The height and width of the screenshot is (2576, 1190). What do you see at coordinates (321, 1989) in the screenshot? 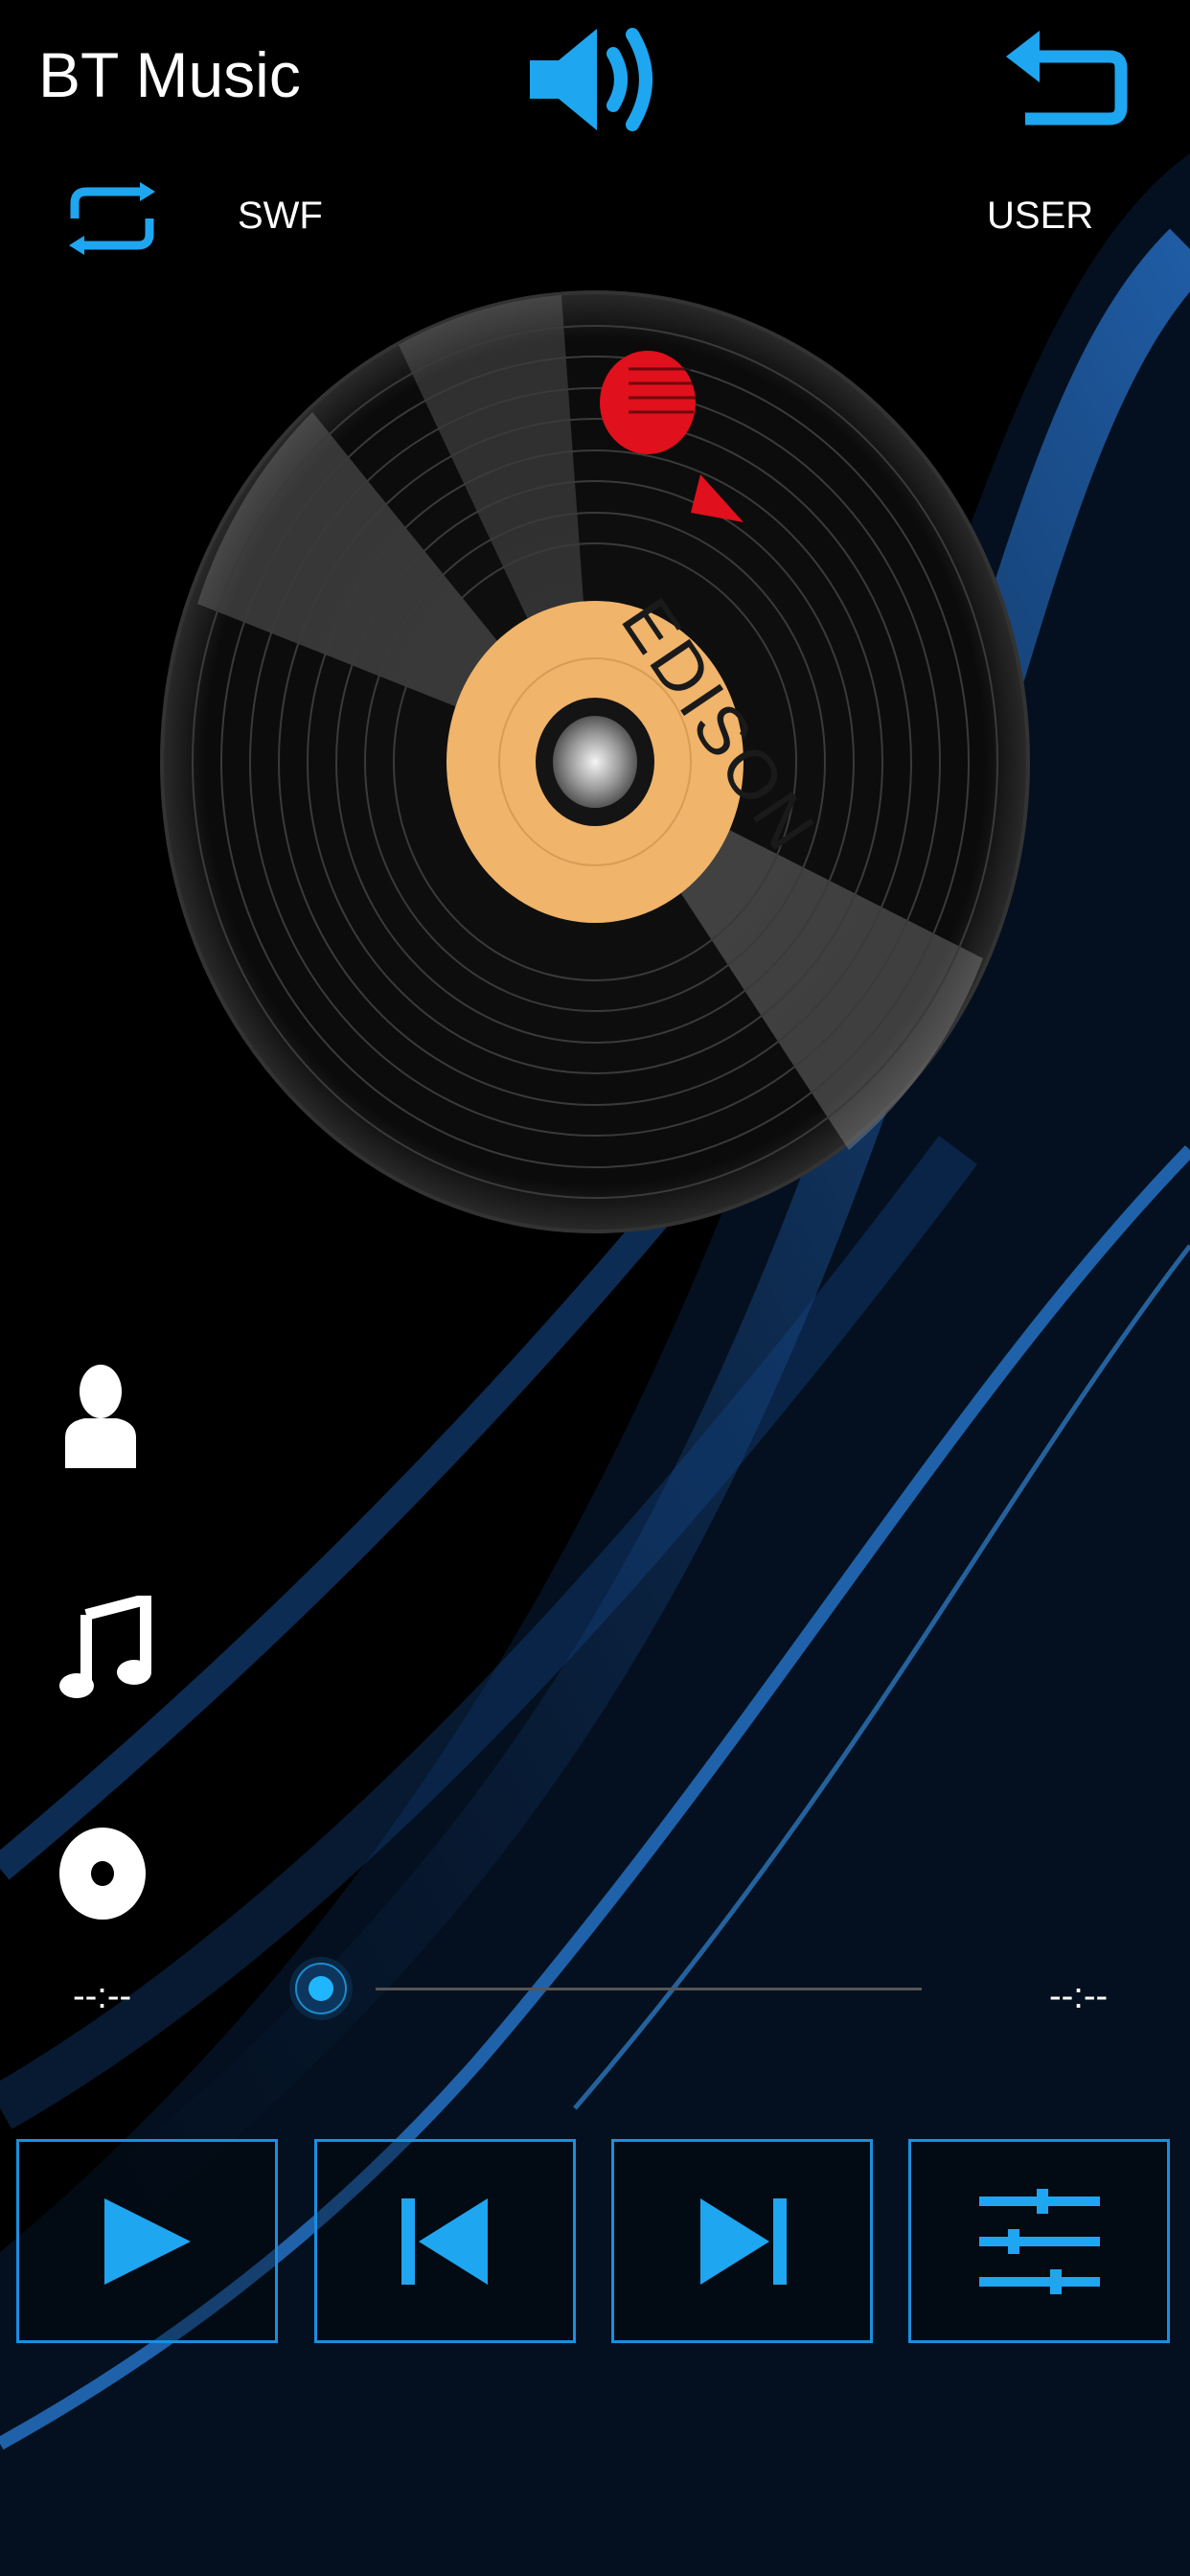
I see `progress-knob` at bounding box center [321, 1989].